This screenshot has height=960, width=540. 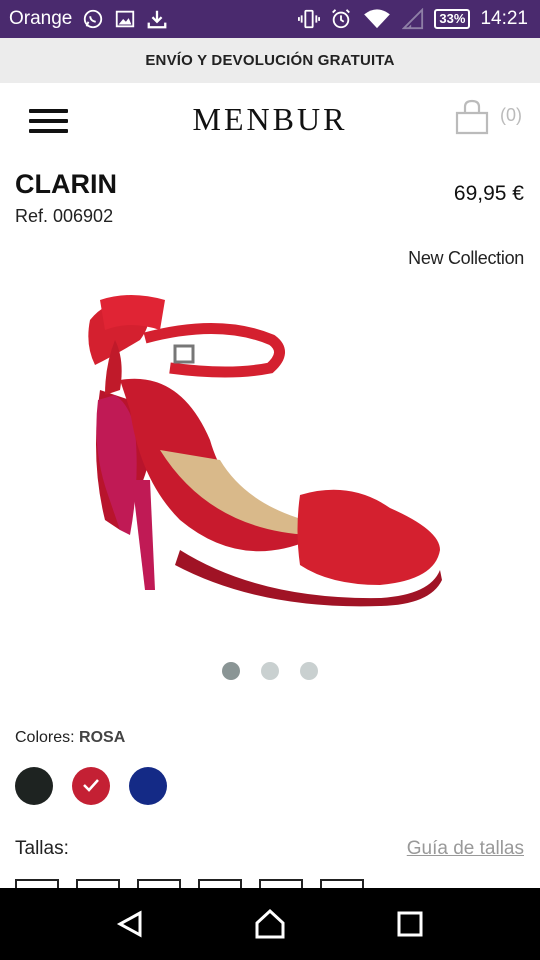 I want to click on product-name: CLARIN, so click(x=66, y=184).